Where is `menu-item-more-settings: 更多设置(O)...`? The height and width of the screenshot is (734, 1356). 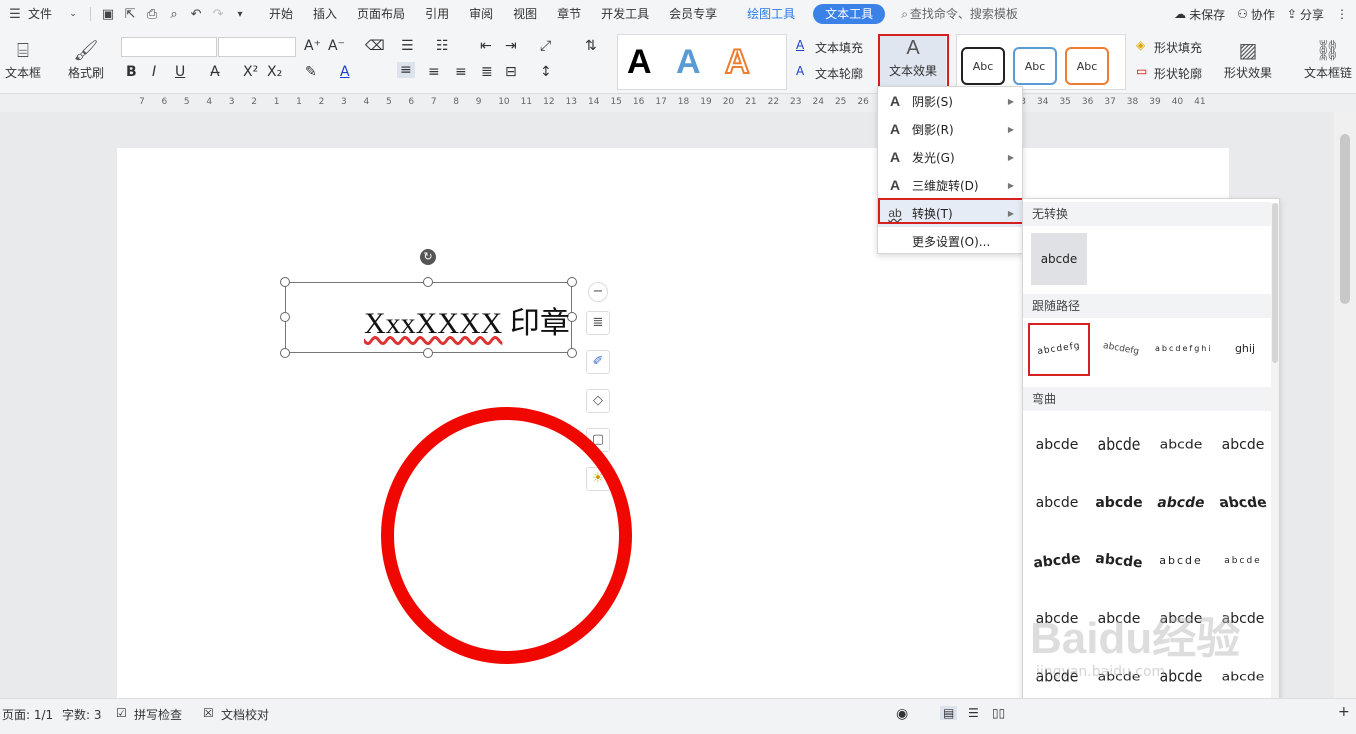 menu-item-more-settings: 更多设置(O)... is located at coordinates (950, 241).